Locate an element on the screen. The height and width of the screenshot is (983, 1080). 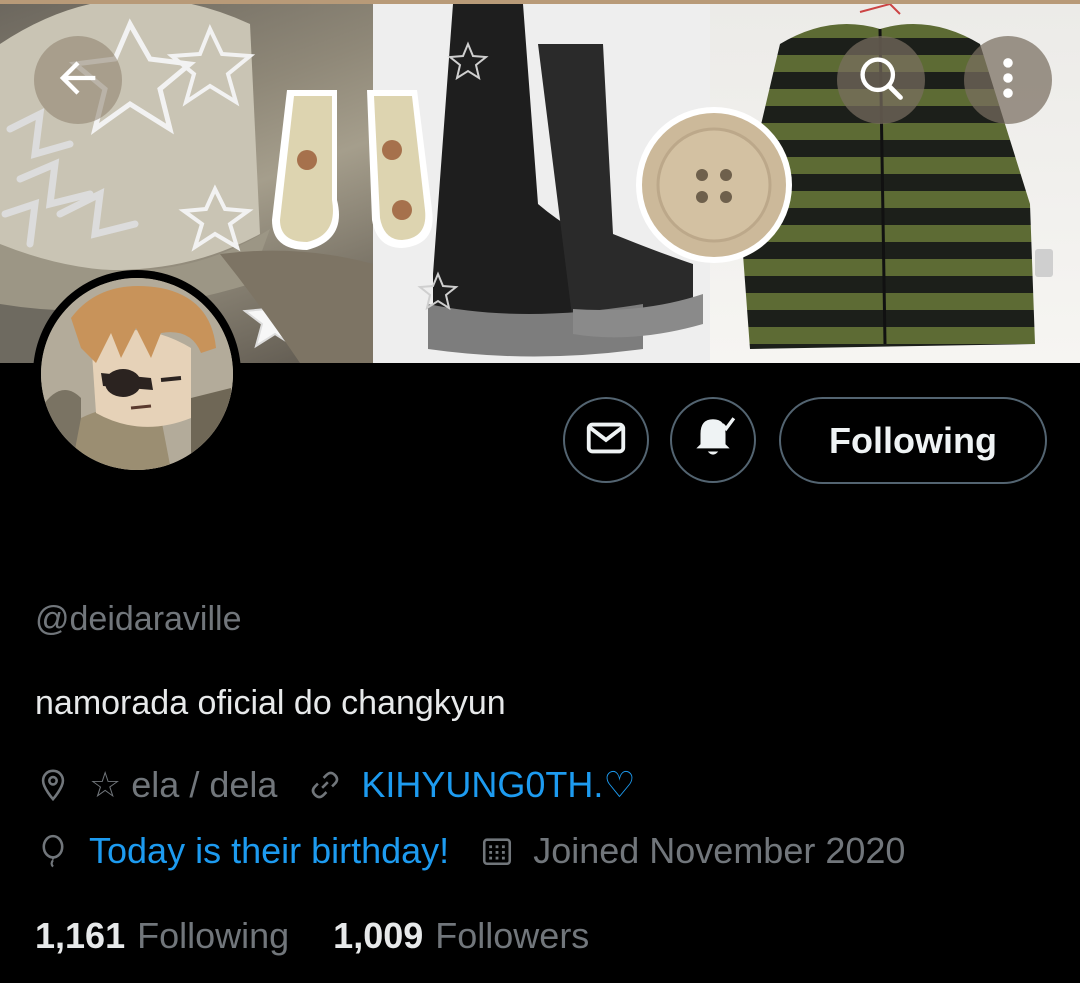
envelope-icon is located at coordinates (606, 440).